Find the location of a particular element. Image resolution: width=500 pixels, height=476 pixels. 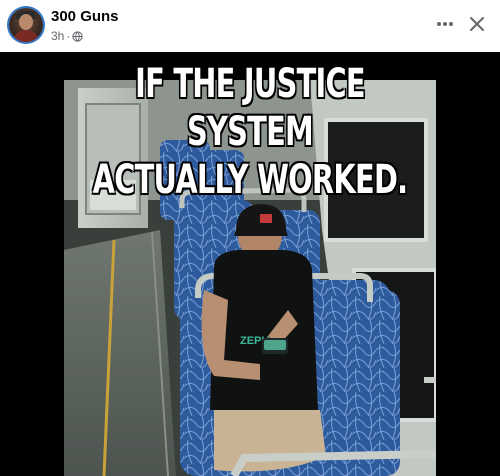

close-icon is located at coordinates (477, 24).